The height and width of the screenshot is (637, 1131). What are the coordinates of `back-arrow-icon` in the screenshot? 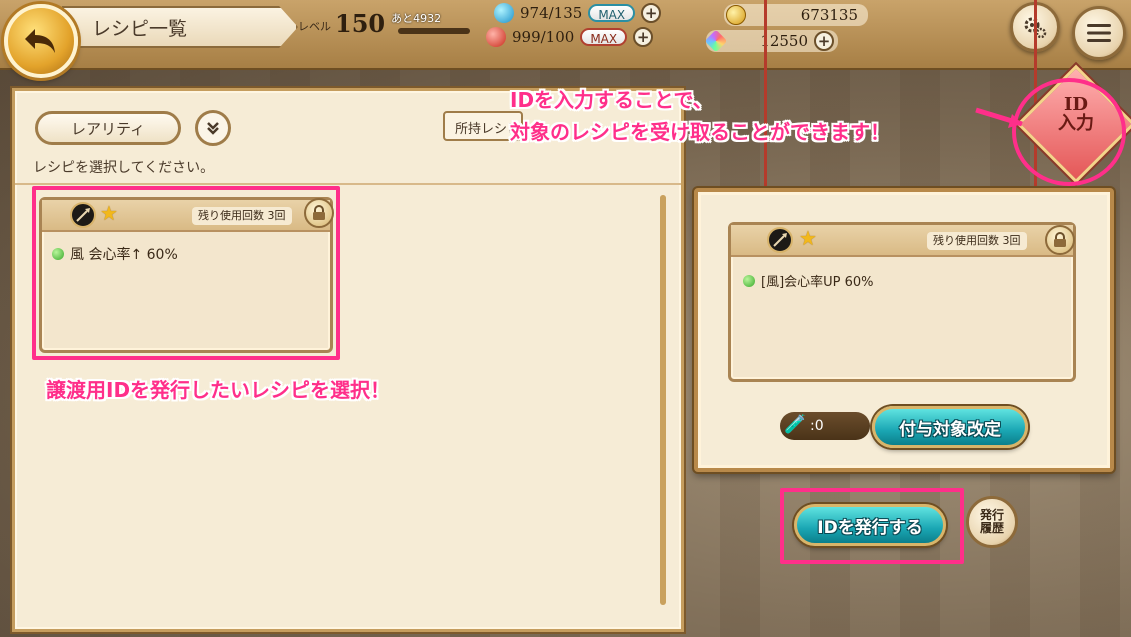 It's located at (40, 41).